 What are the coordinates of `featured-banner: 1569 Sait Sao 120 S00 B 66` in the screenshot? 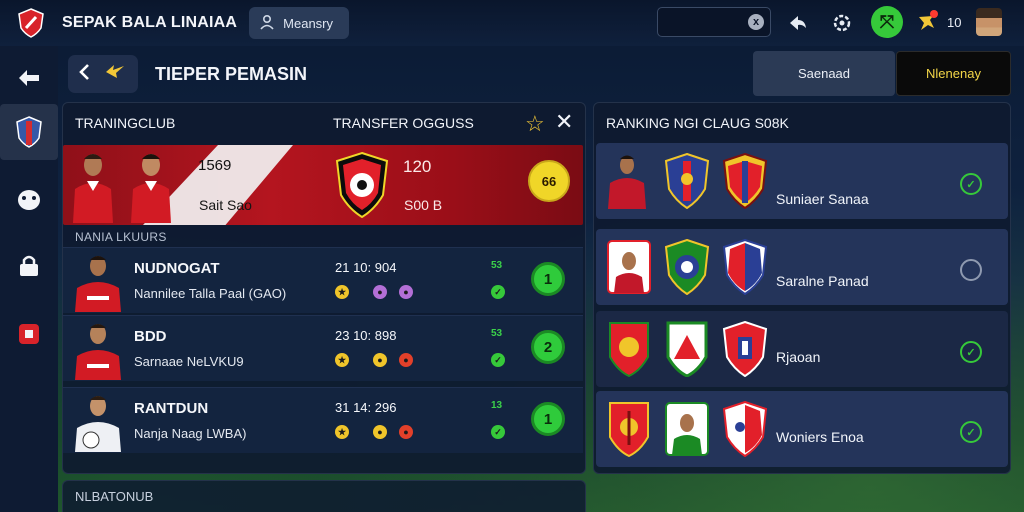 It's located at (323, 185).